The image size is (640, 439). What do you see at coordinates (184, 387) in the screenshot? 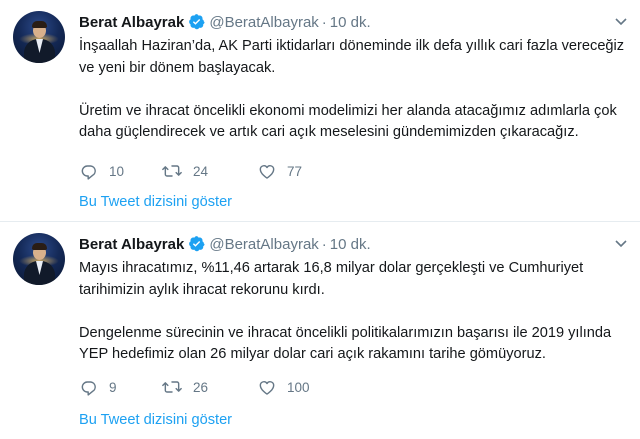
I see `retweet-button: 26` at bounding box center [184, 387].